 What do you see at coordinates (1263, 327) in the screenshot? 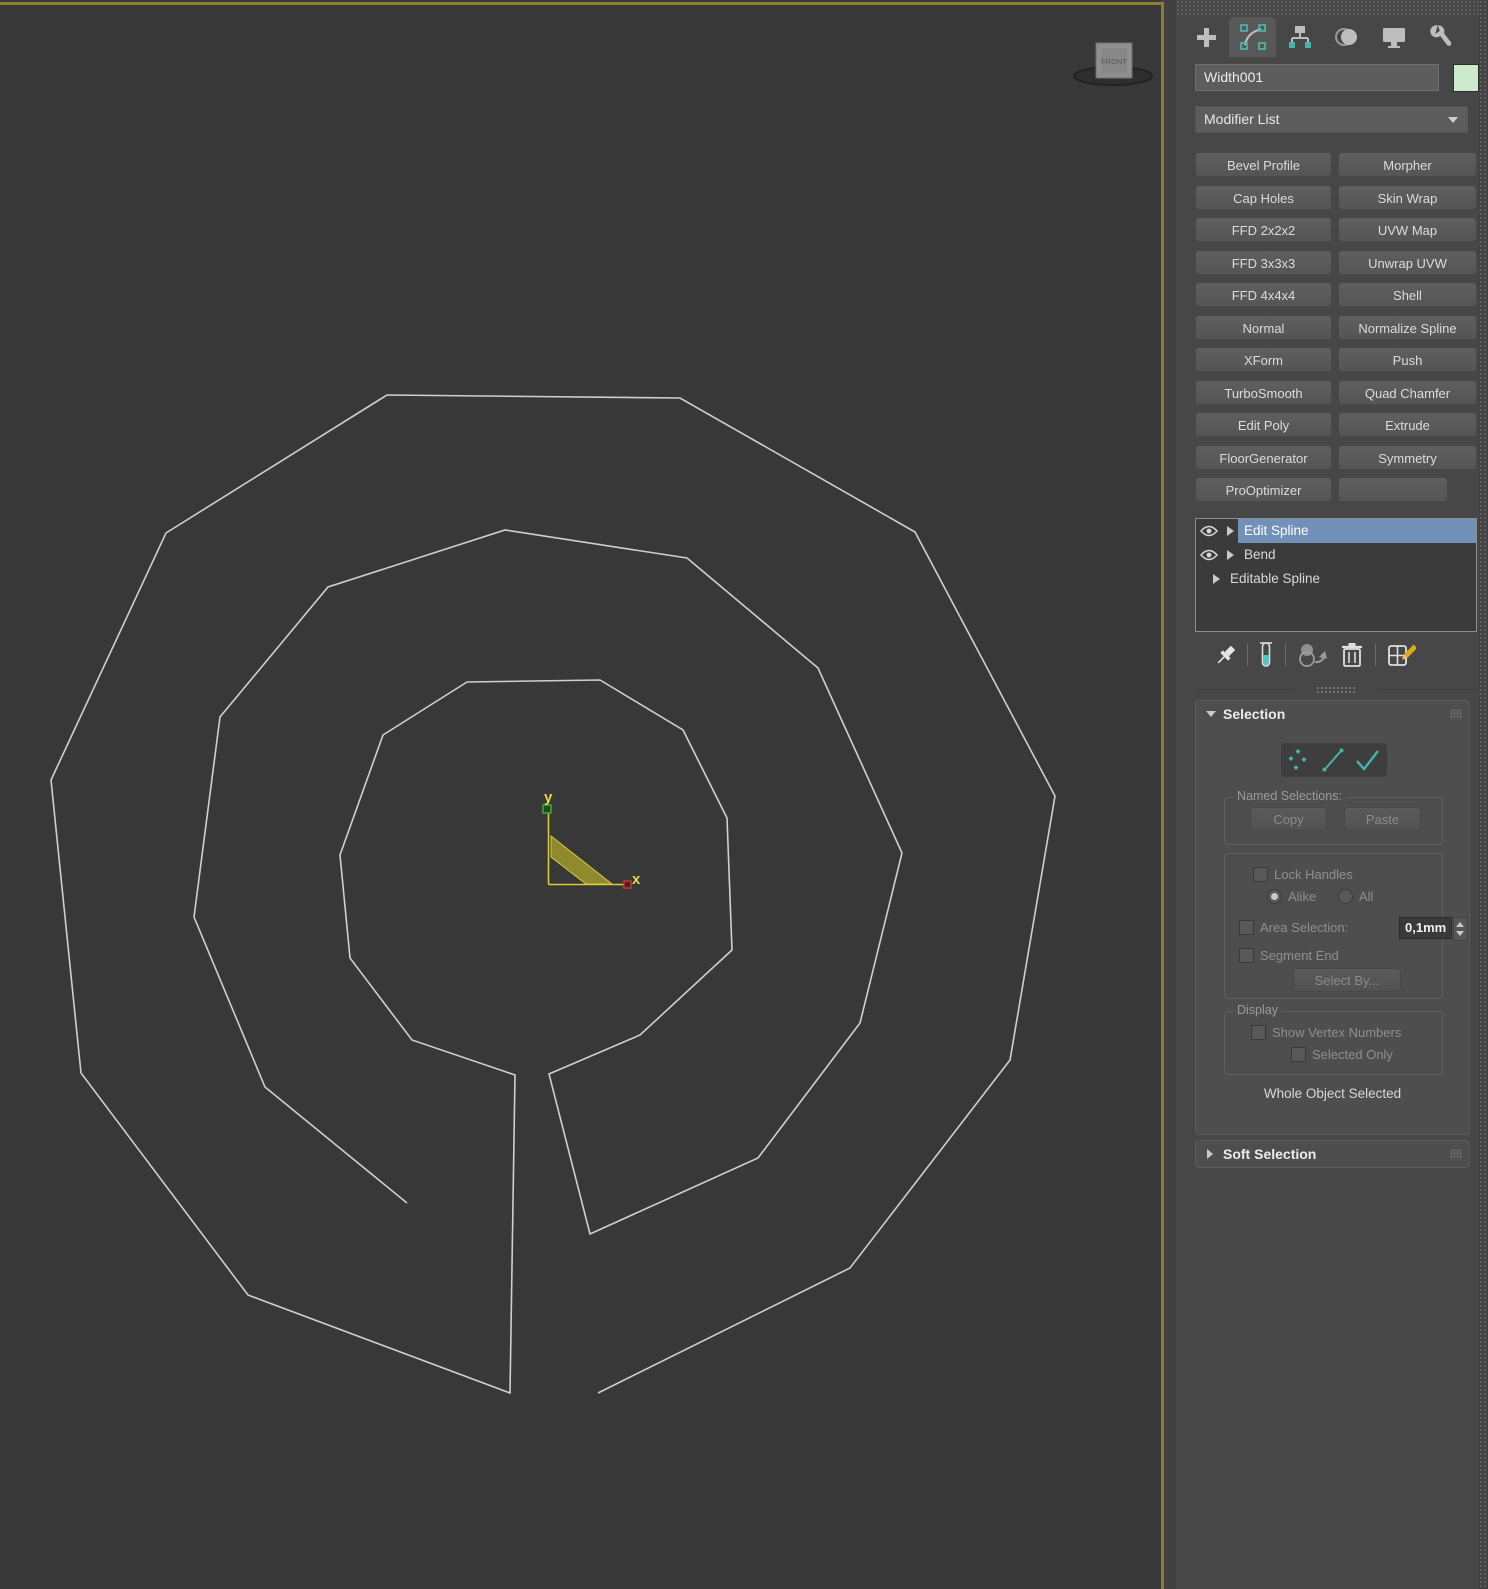
I see `modifier-button-normal: Normal` at bounding box center [1263, 327].